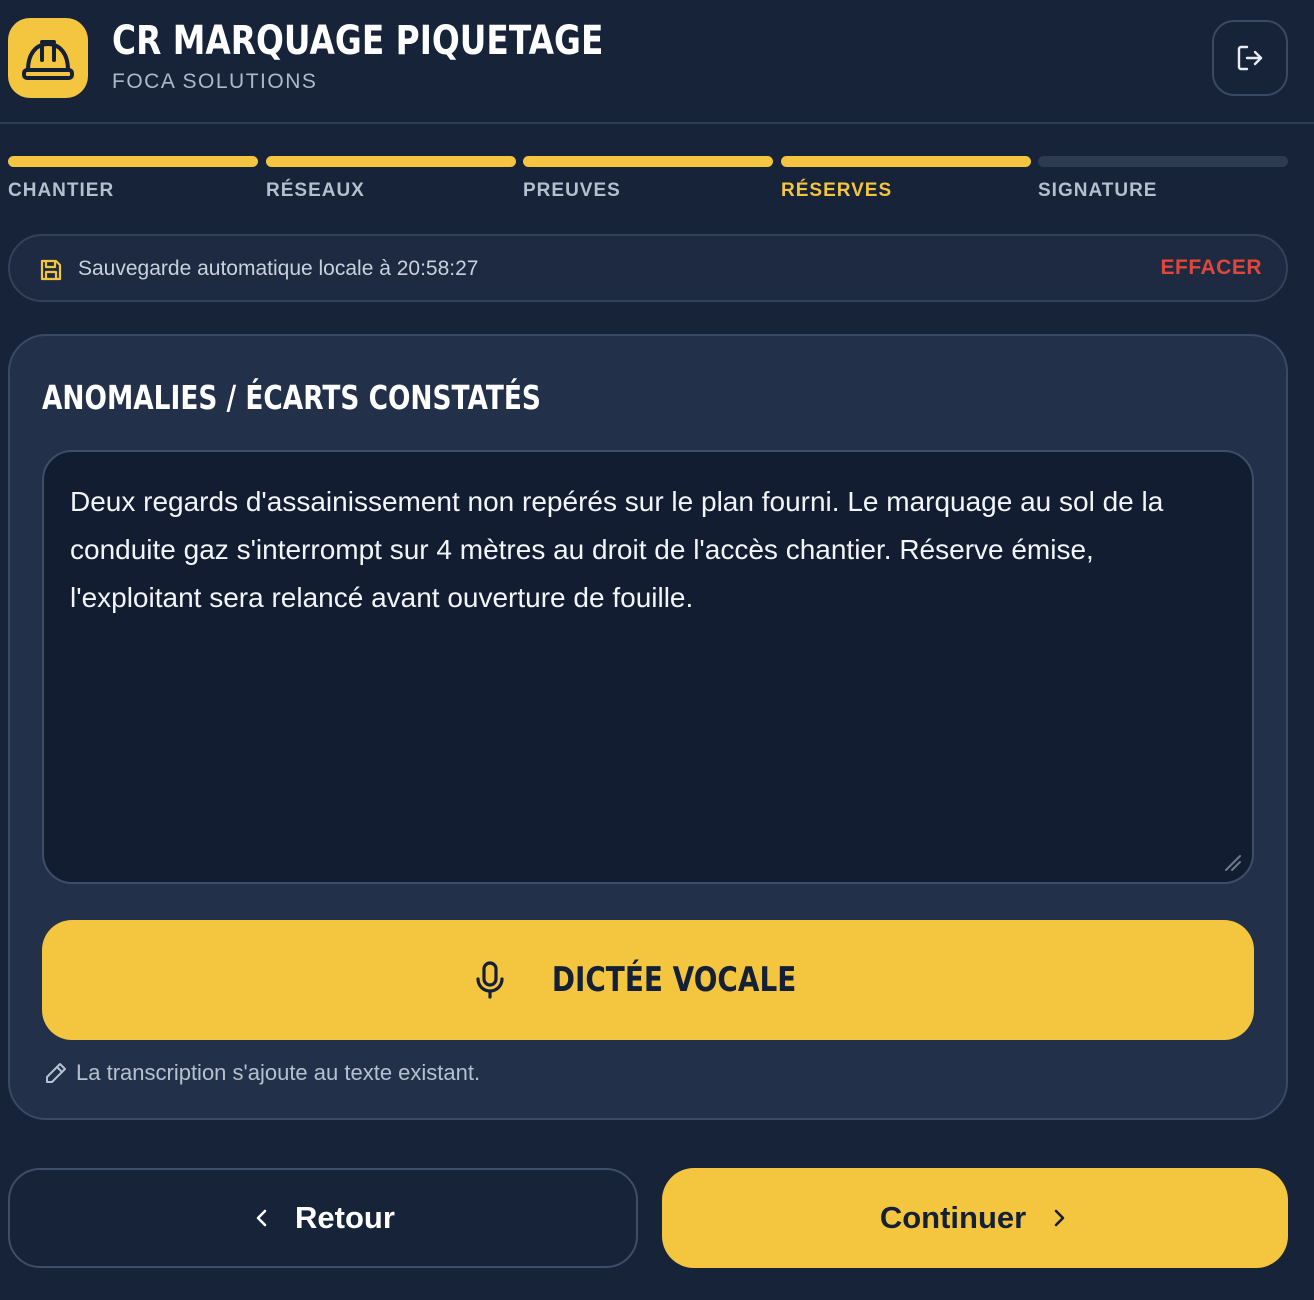  Describe the element at coordinates (1059, 1218) in the screenshot. I see `chevron-right-icon` at that location.